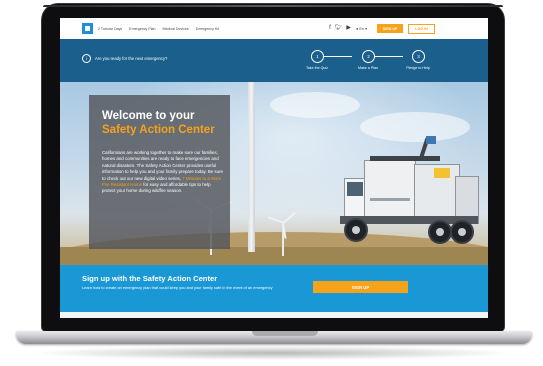 The height and width of the screenshot is (366, 543). I want to click on header-actions: f 🐦︎ ▶ ● En ▾ SIGN UP LOG IN, so click(380, 28).